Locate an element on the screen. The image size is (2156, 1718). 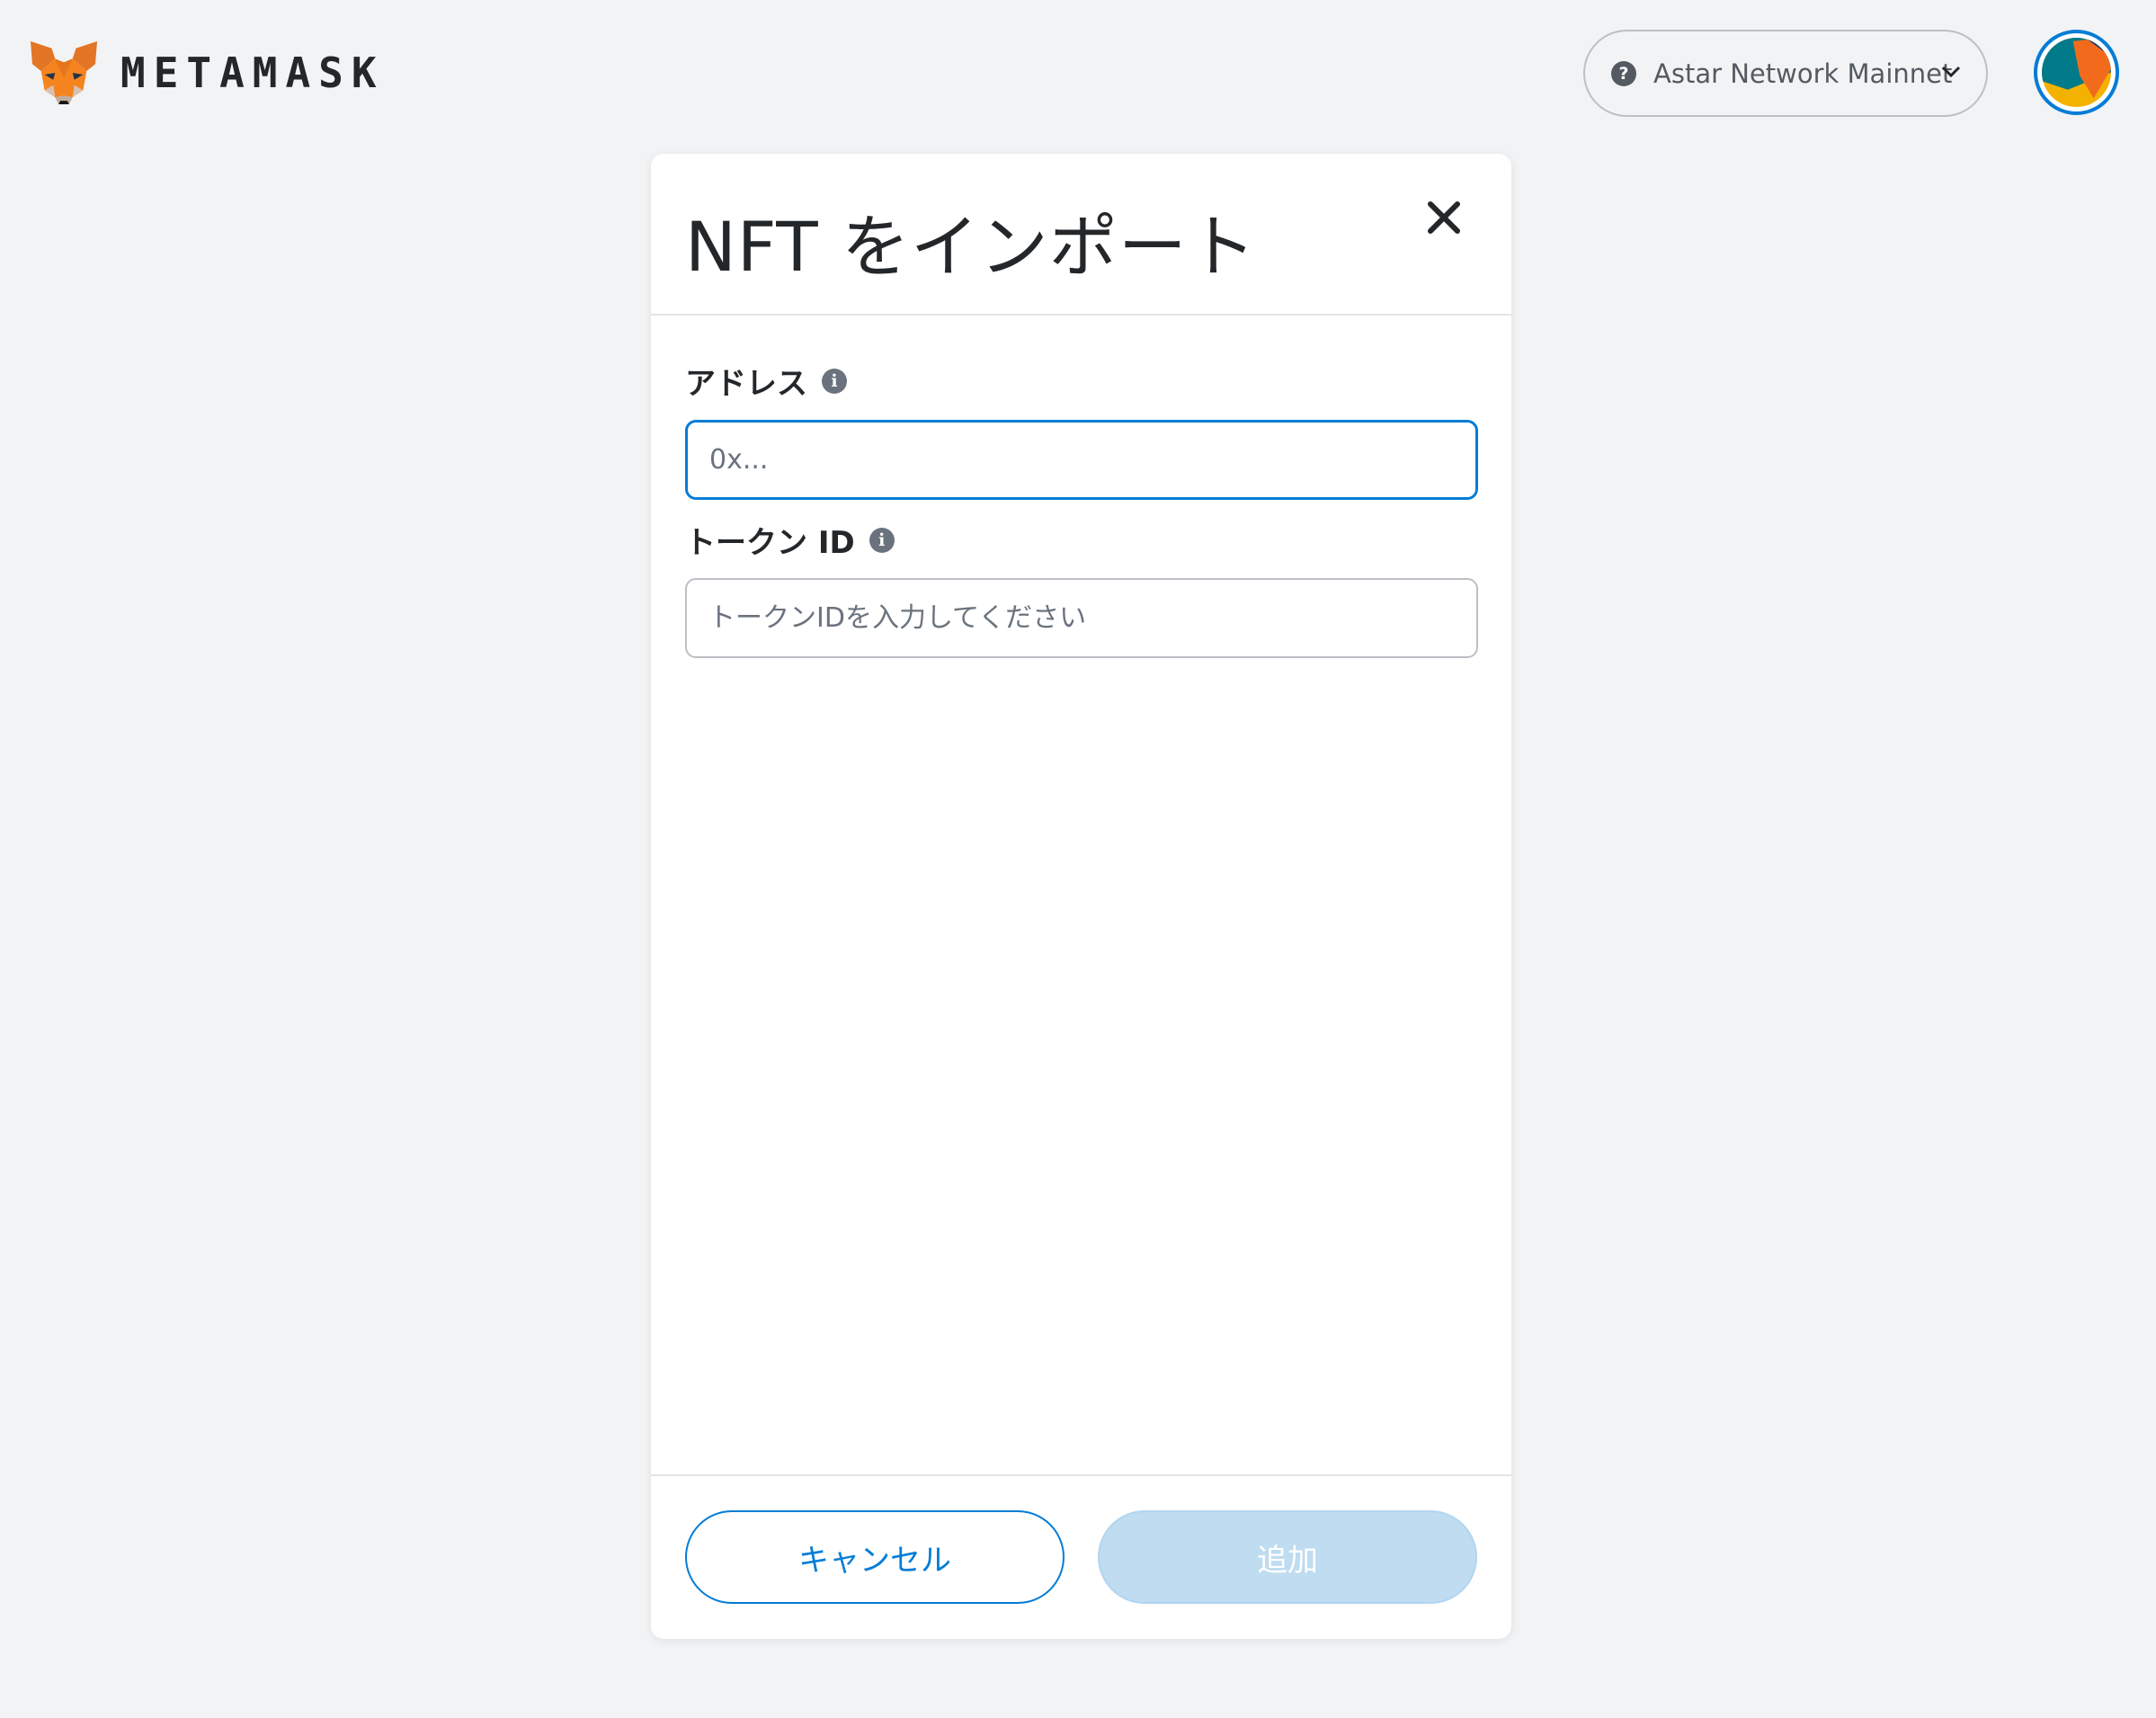
modal-title: NFT をインポート is located at coordinates (971, 247).